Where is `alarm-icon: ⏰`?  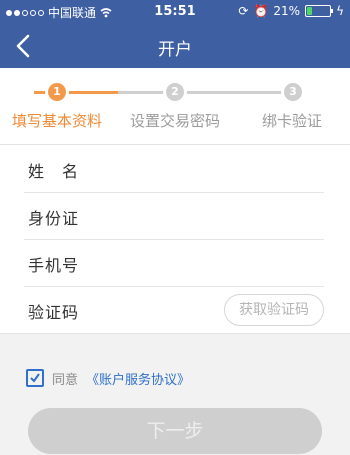 alarm-icon: ⏰ is located at coordinates (261, 11).